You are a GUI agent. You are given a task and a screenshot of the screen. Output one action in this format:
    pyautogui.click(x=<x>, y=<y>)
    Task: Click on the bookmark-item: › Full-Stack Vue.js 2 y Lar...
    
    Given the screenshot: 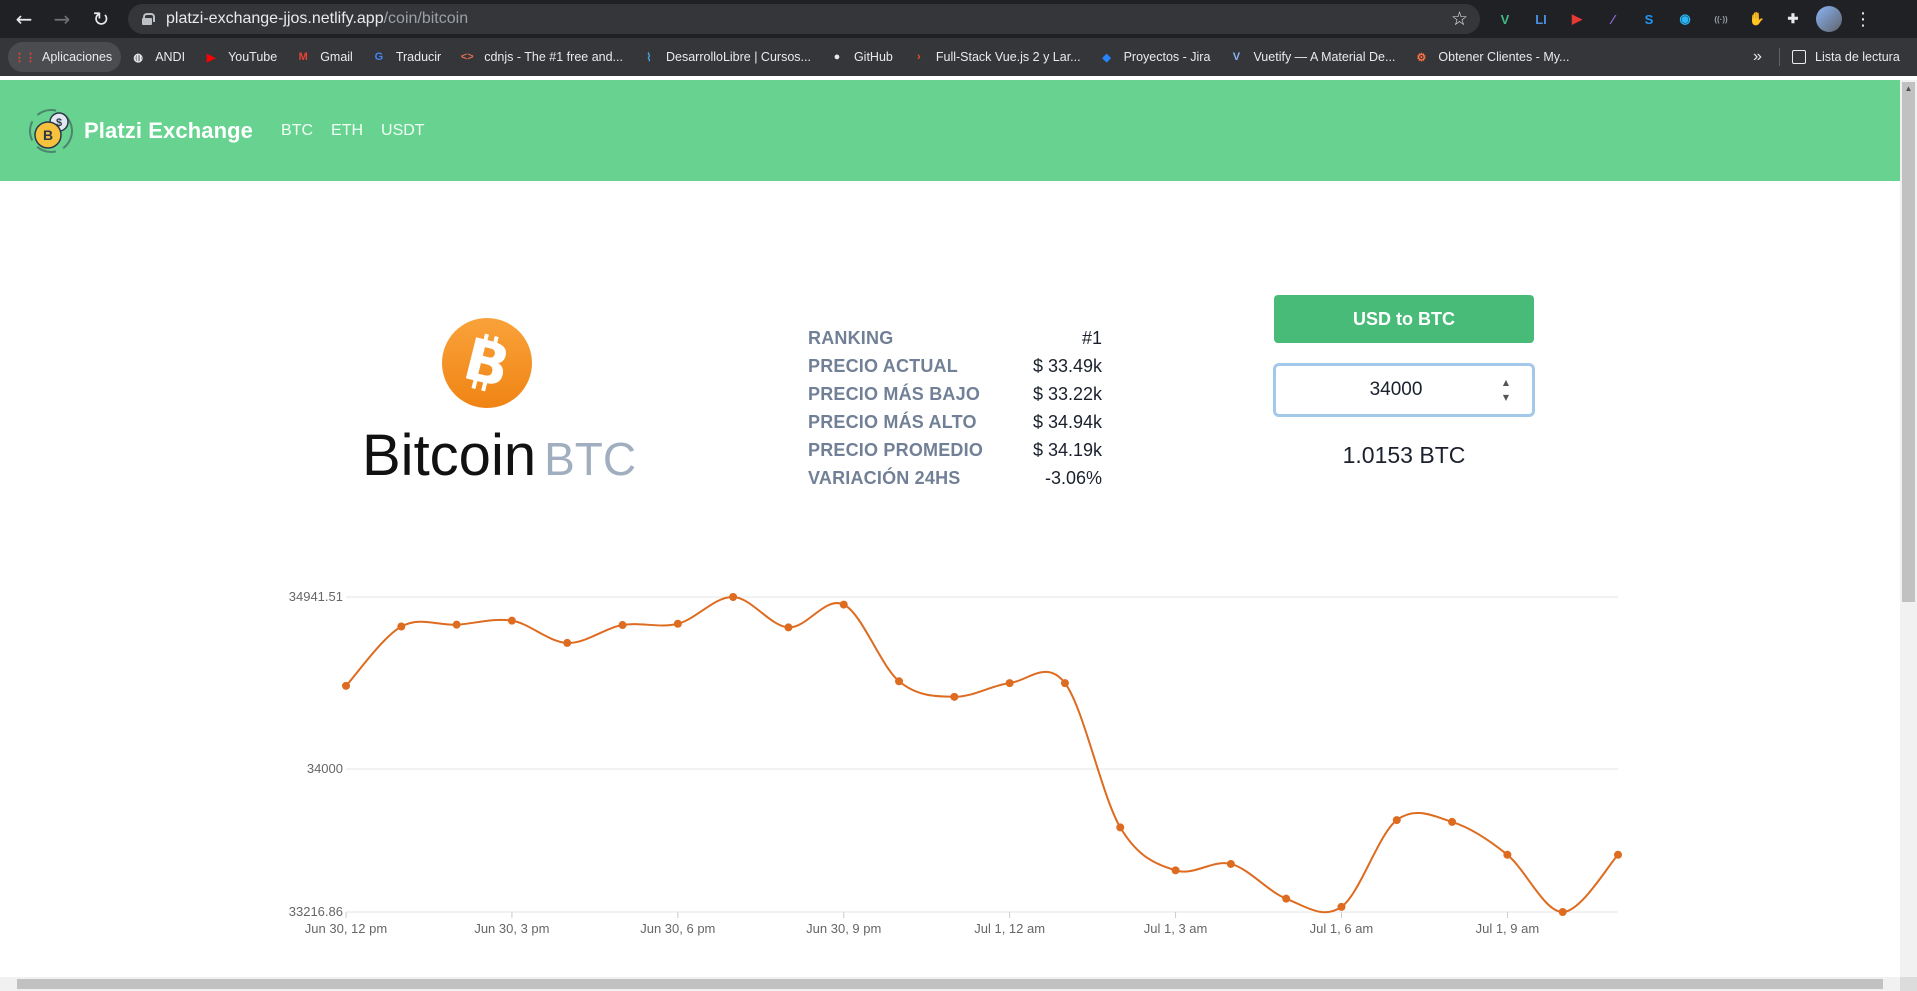 What is the action you would take?
    pyautogui.click(x=996, y=57)
    